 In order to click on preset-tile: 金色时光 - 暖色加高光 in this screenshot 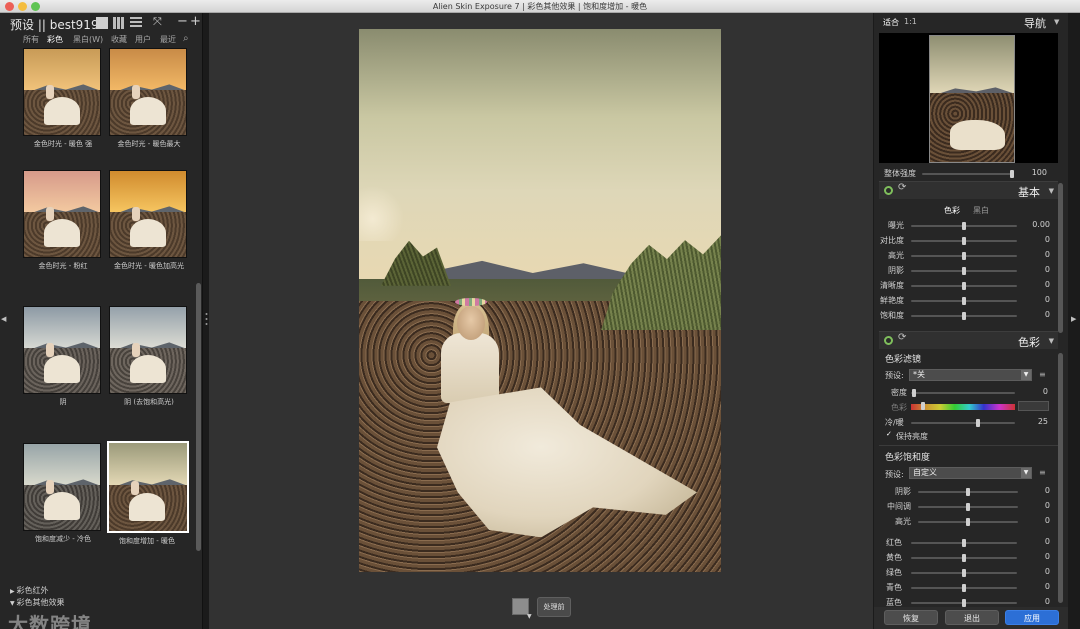, I will do `click(149, 220)`.